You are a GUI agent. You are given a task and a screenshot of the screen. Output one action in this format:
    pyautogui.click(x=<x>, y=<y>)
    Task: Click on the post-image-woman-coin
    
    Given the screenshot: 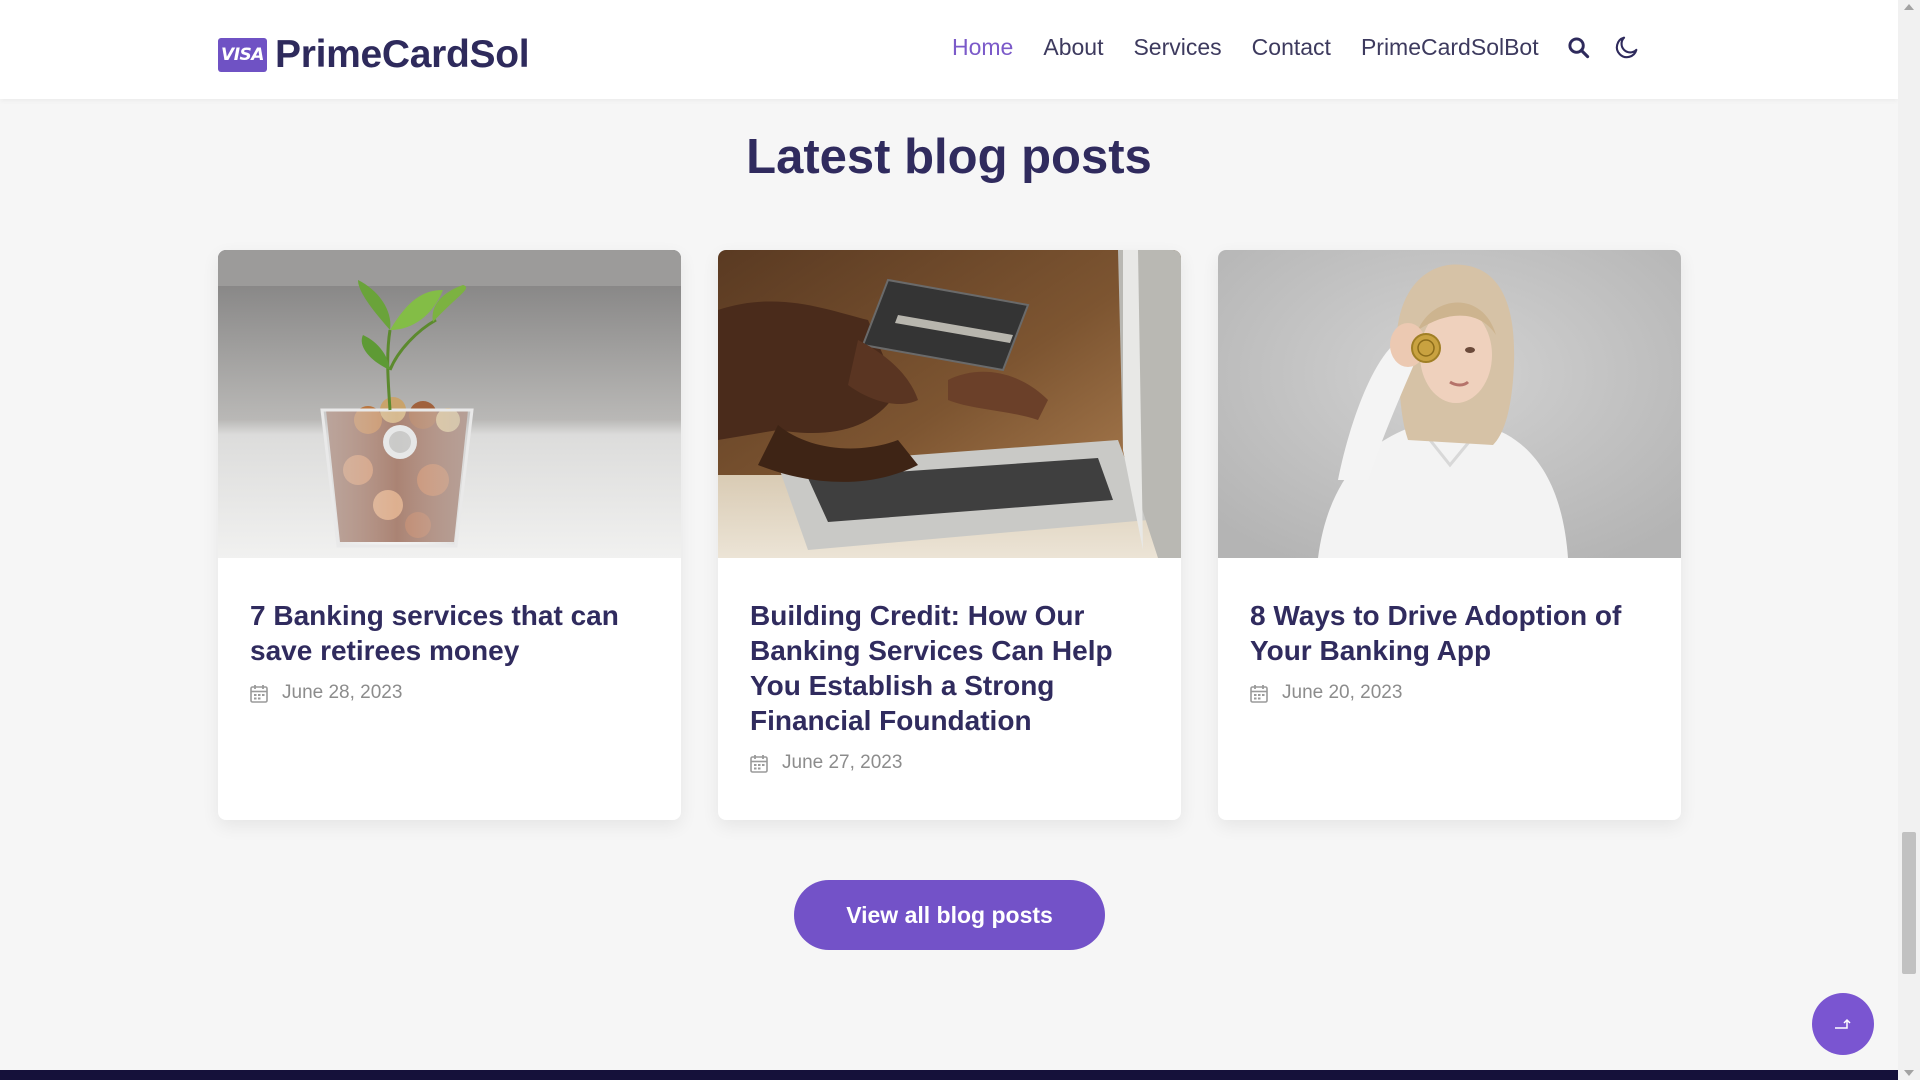 What is the action you would take?
    pyautogui.click(x=1449, y=404)
    